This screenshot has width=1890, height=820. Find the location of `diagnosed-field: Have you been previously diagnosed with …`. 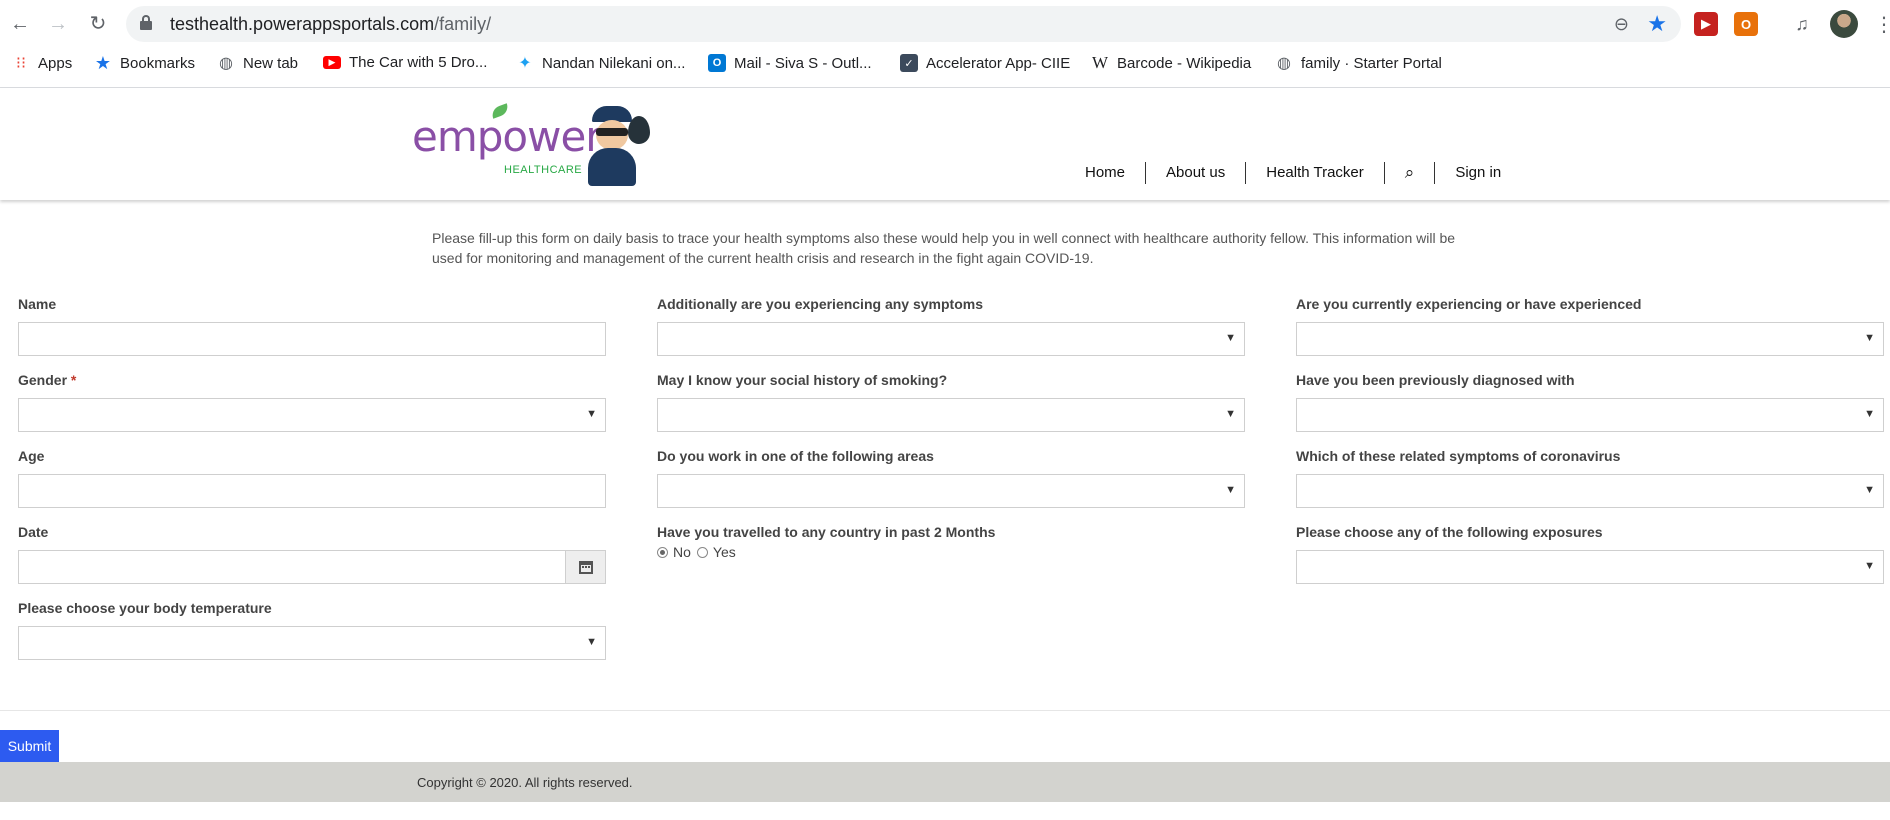

diagnosed-field: Have you been previously diagnosed with … is located at coordinates (1590, 402).